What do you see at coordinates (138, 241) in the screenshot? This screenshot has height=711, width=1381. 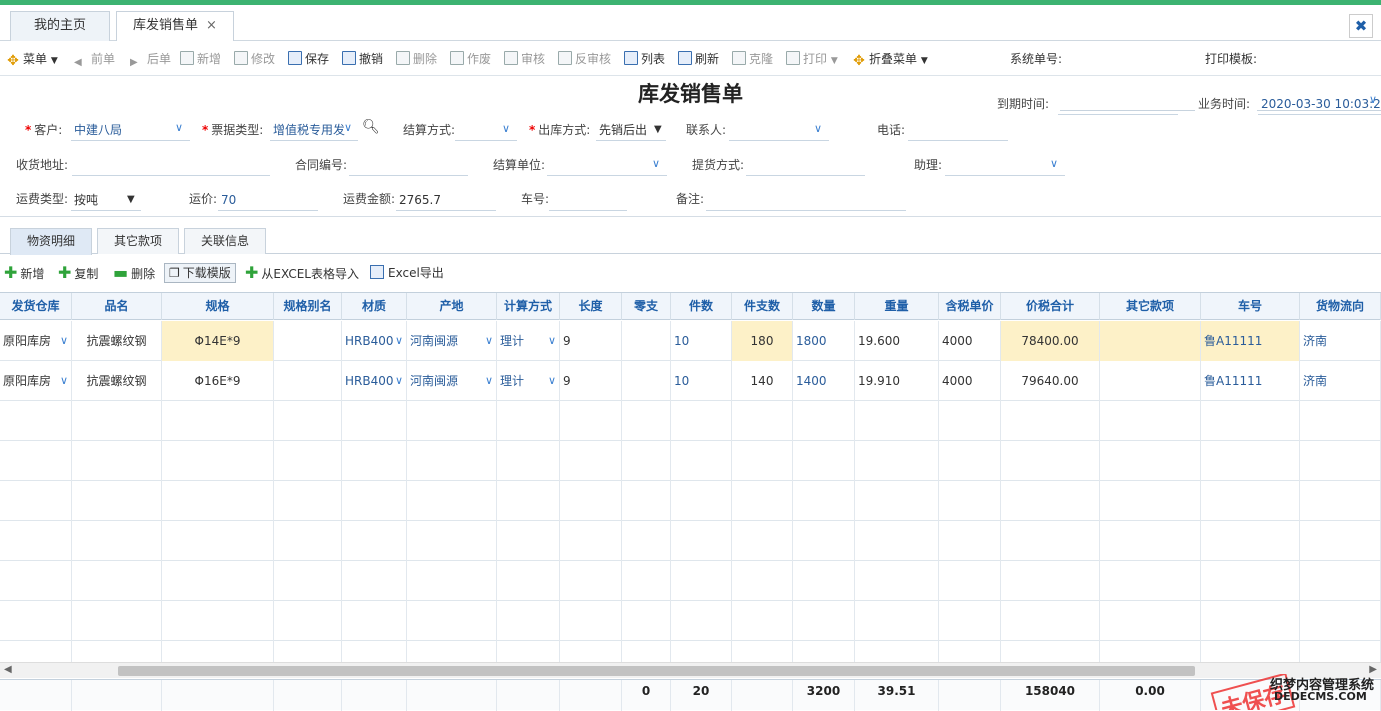 I see `tab-other-items: 其它款项` at bounding box center [138, 241].